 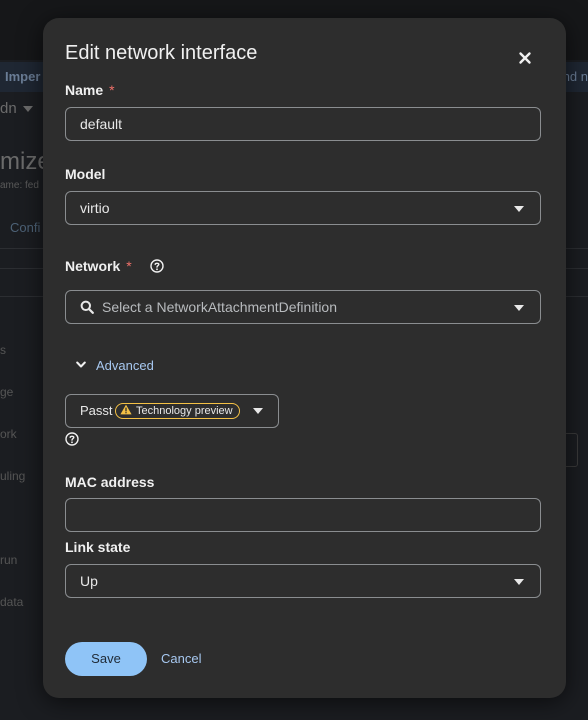 I want to click on advanced-toggle: Advanced, so click(x=115, y=365).